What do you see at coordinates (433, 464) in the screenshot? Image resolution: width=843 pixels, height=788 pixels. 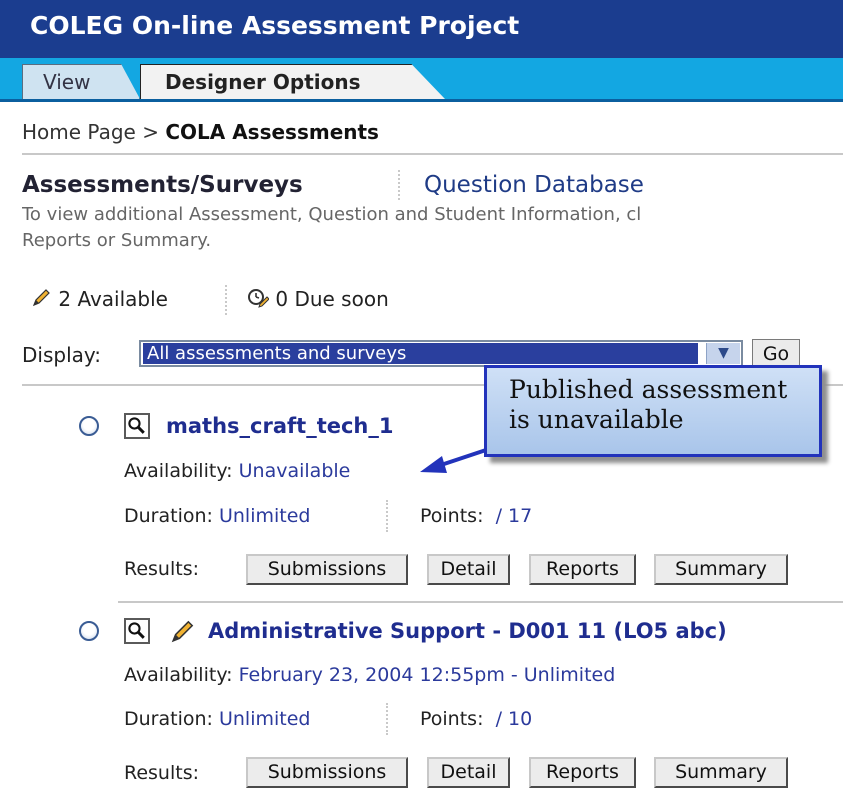 I see `arrow-head-icon` at bounding box center [433, 464].